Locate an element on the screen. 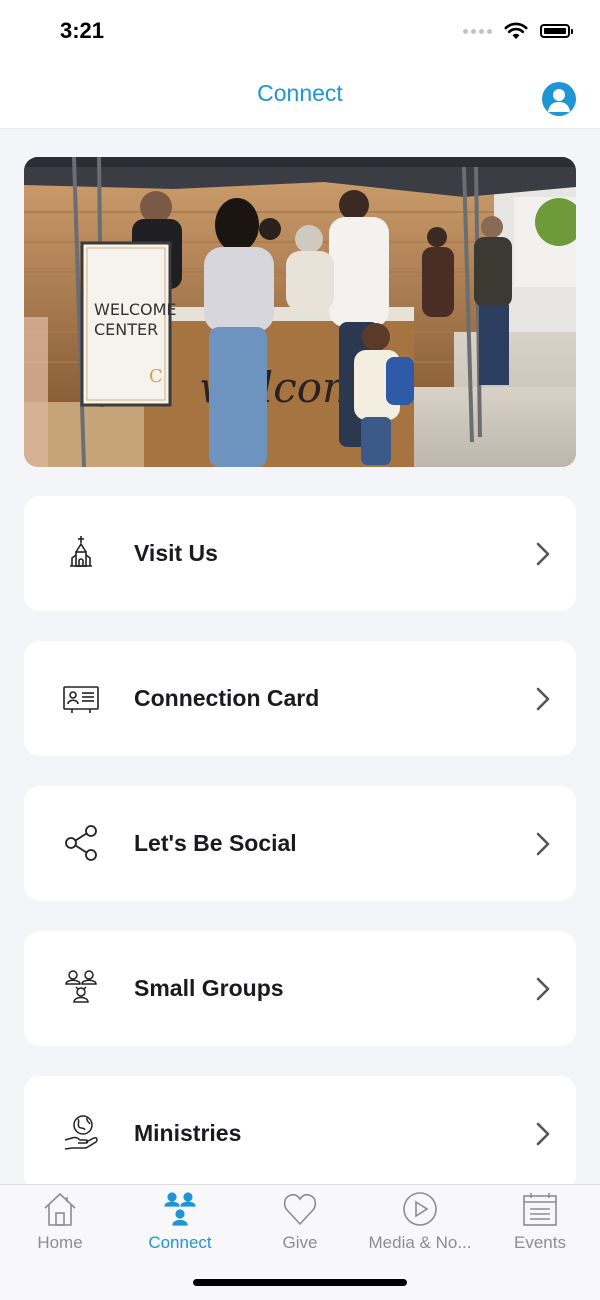 Image resolution: width=600 pixels, height=1300 pixels. battery-icon is located at coordinates (556, 31).